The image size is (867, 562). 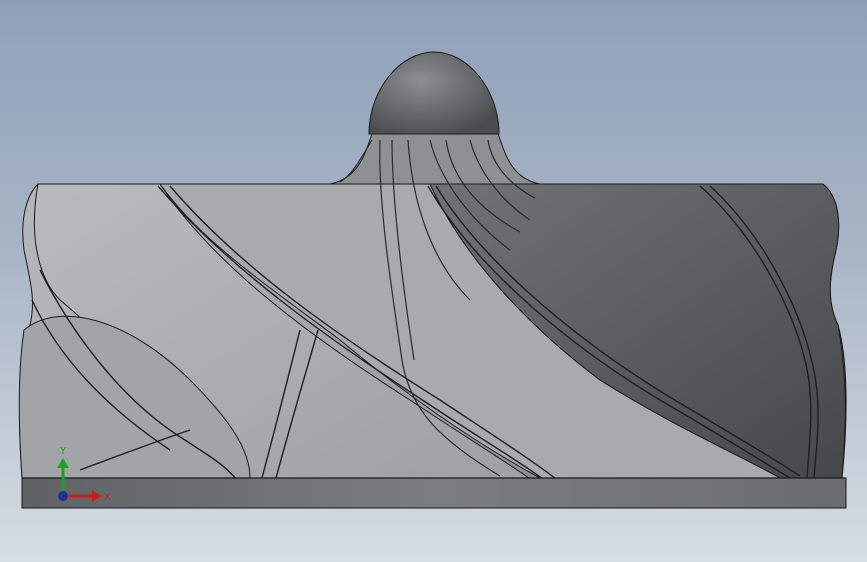 I want to click on y-axis-label: Y, so click(x=63, y=451).